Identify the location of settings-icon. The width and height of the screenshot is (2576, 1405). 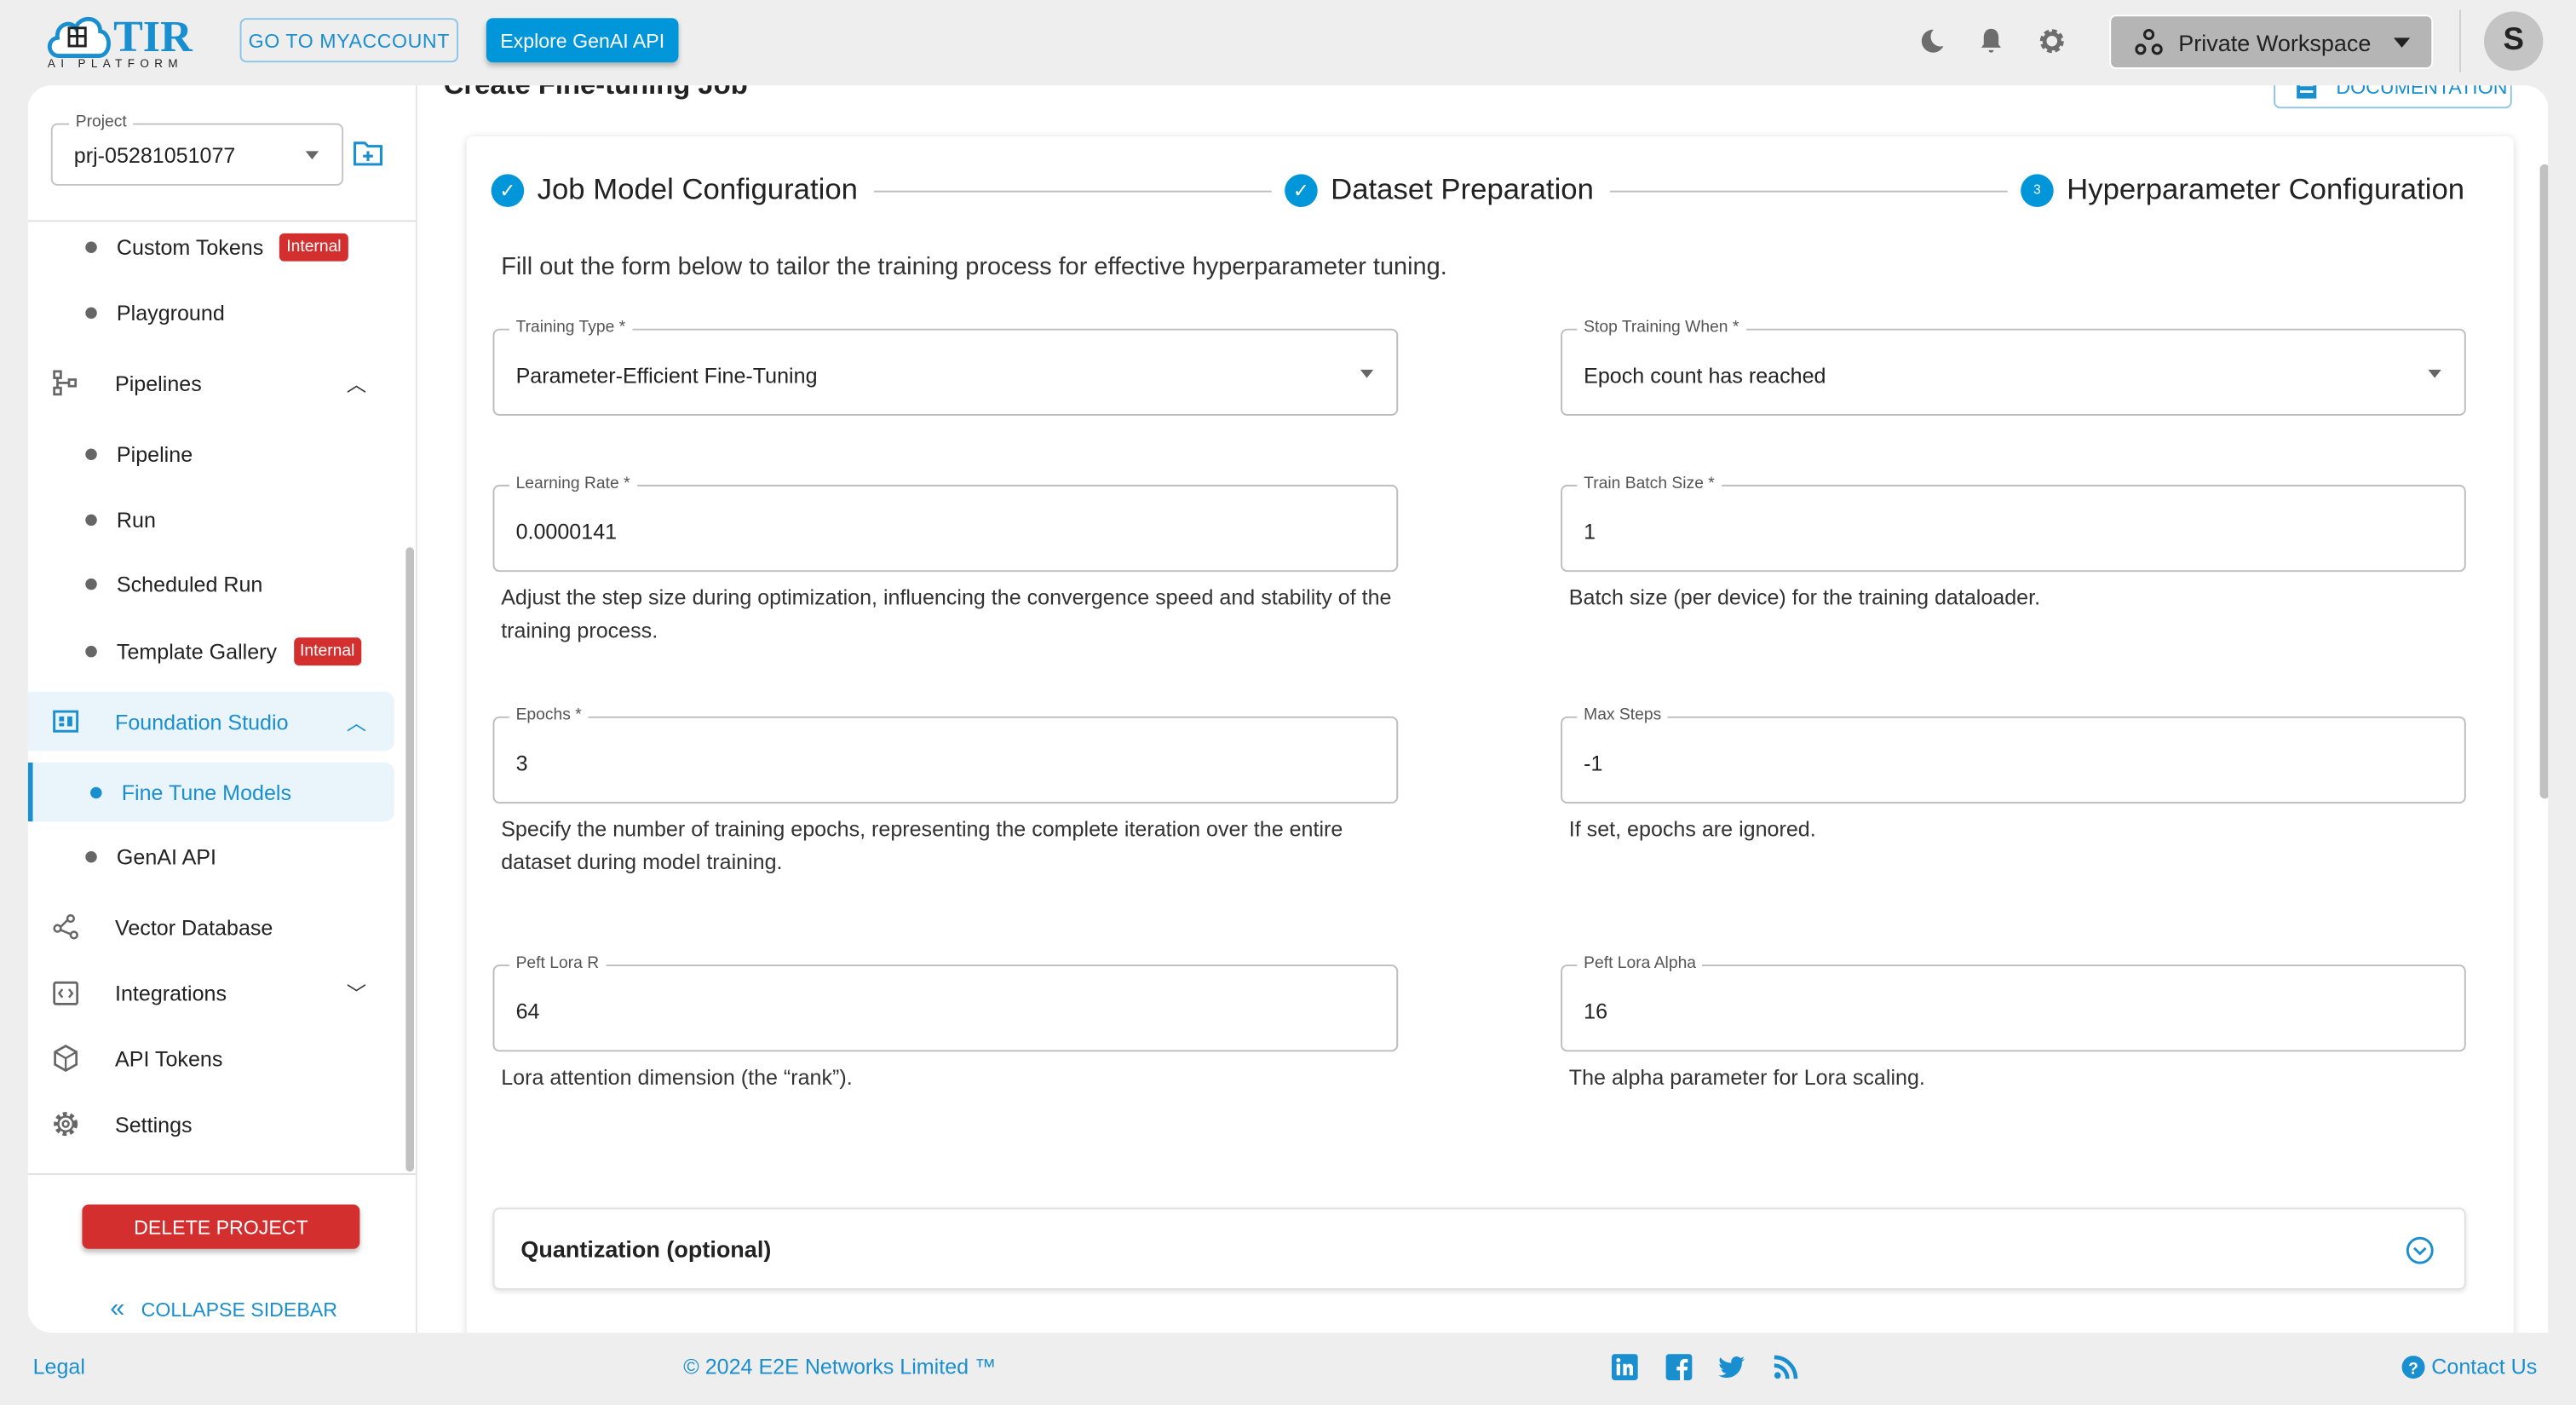
(66, 1124).